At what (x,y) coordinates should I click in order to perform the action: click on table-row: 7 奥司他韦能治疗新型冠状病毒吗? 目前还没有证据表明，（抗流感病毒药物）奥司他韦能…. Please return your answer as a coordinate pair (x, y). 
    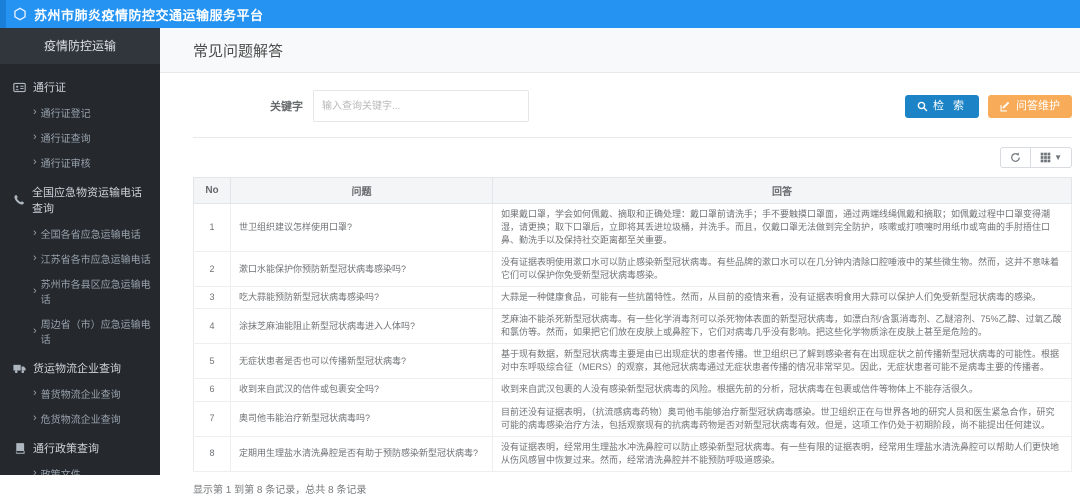
    Looking at the image, I should click on (632, 418).